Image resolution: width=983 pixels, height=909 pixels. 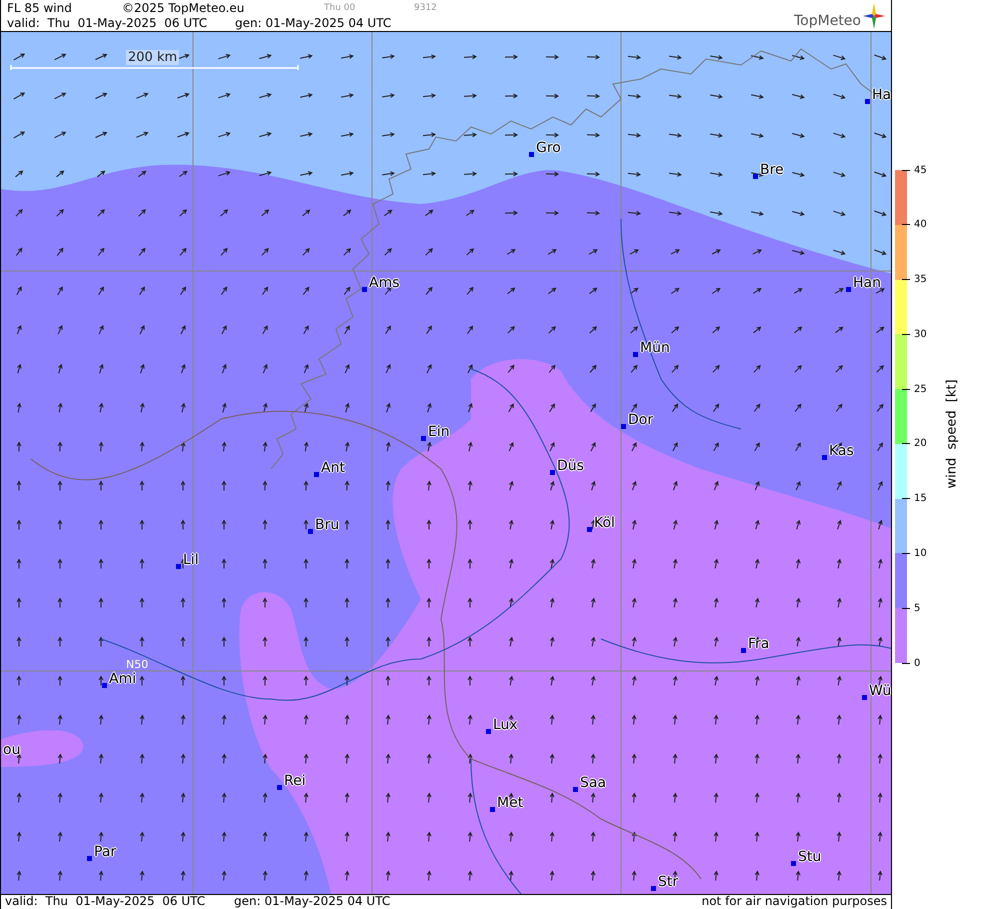 I want to click on city-label: Stu, so click(x=810, y=857).